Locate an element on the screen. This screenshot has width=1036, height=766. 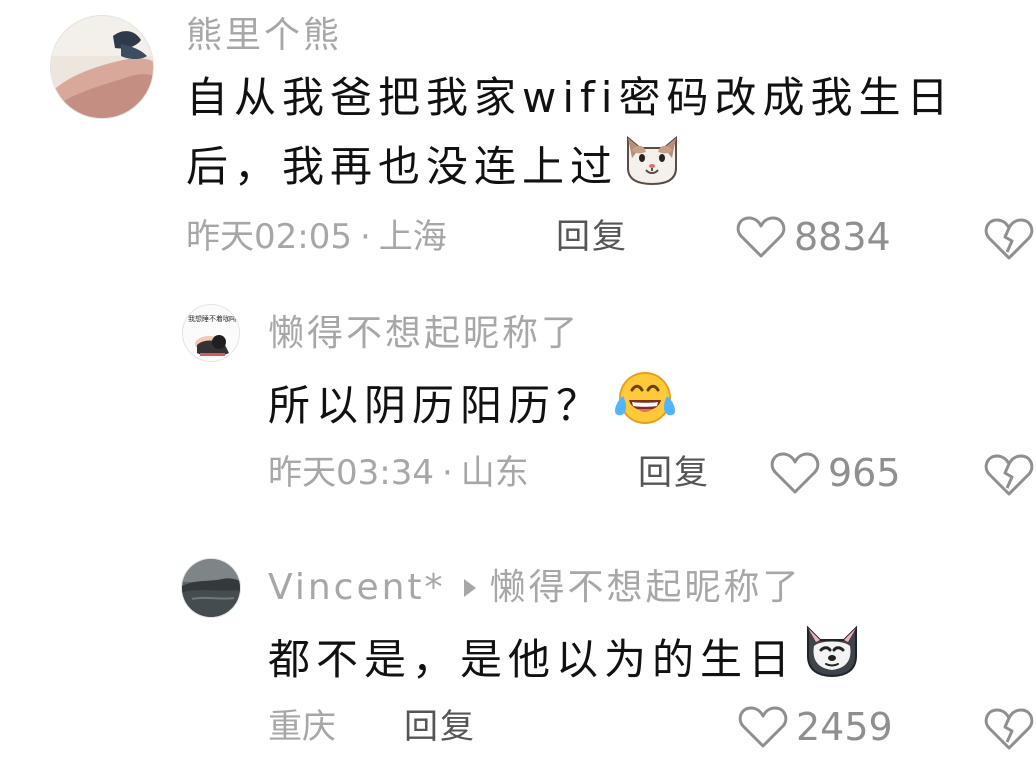
like-count: 8834 is located at coordinates (842, 237).